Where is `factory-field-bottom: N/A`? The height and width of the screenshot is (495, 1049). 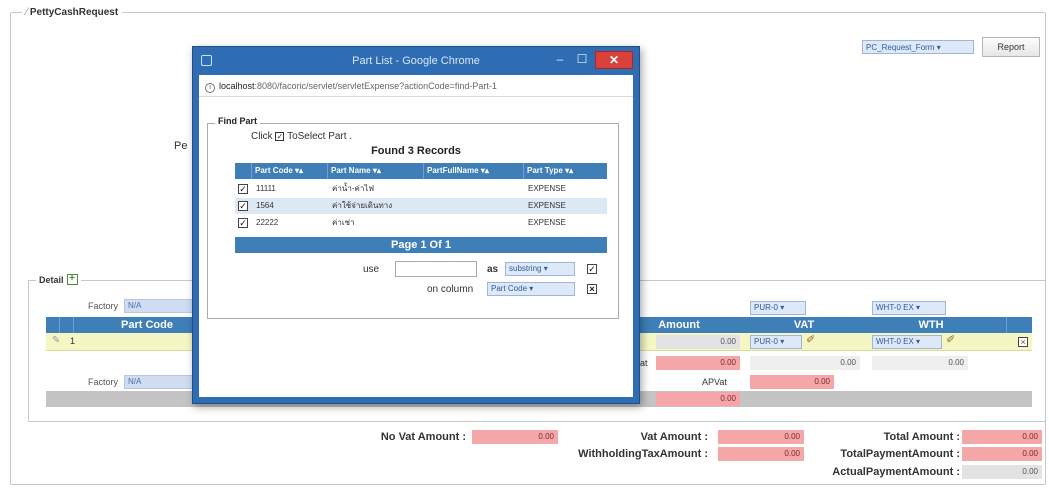 factory-field-bottom: N/A is located at coordinates (159, 382).